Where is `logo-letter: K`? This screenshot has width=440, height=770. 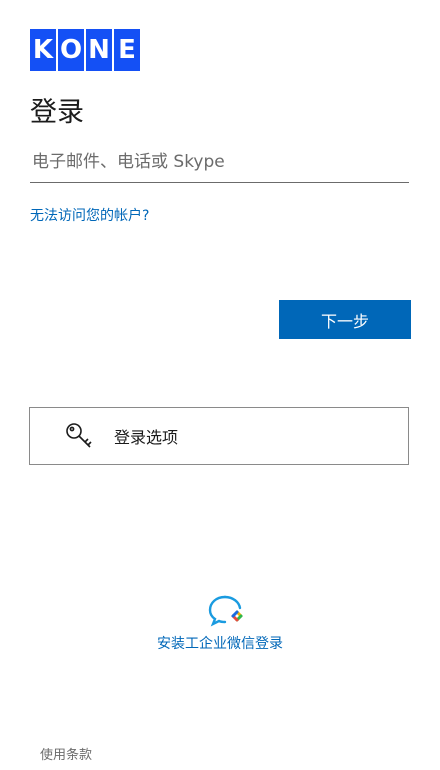 logo-letter: K is located at coordinates (43, 50).